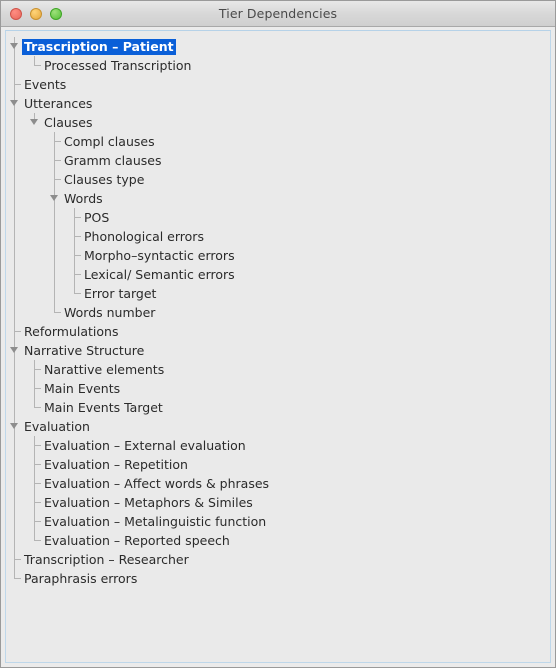 This screenshot has height=668, width=556. Describe the element at coordinates (278, 483) in the screenshot. I see `tree-row: Evaluation – Affect words & phrases` at that location.